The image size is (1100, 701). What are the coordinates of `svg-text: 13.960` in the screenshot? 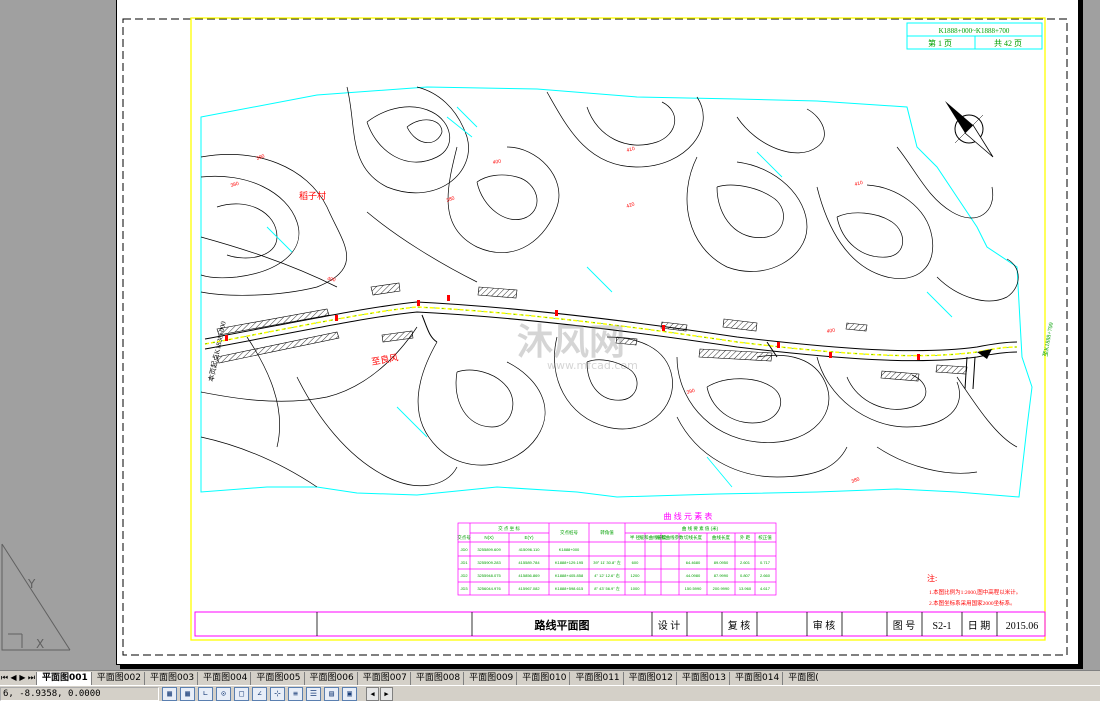 It's located at (745, 588).